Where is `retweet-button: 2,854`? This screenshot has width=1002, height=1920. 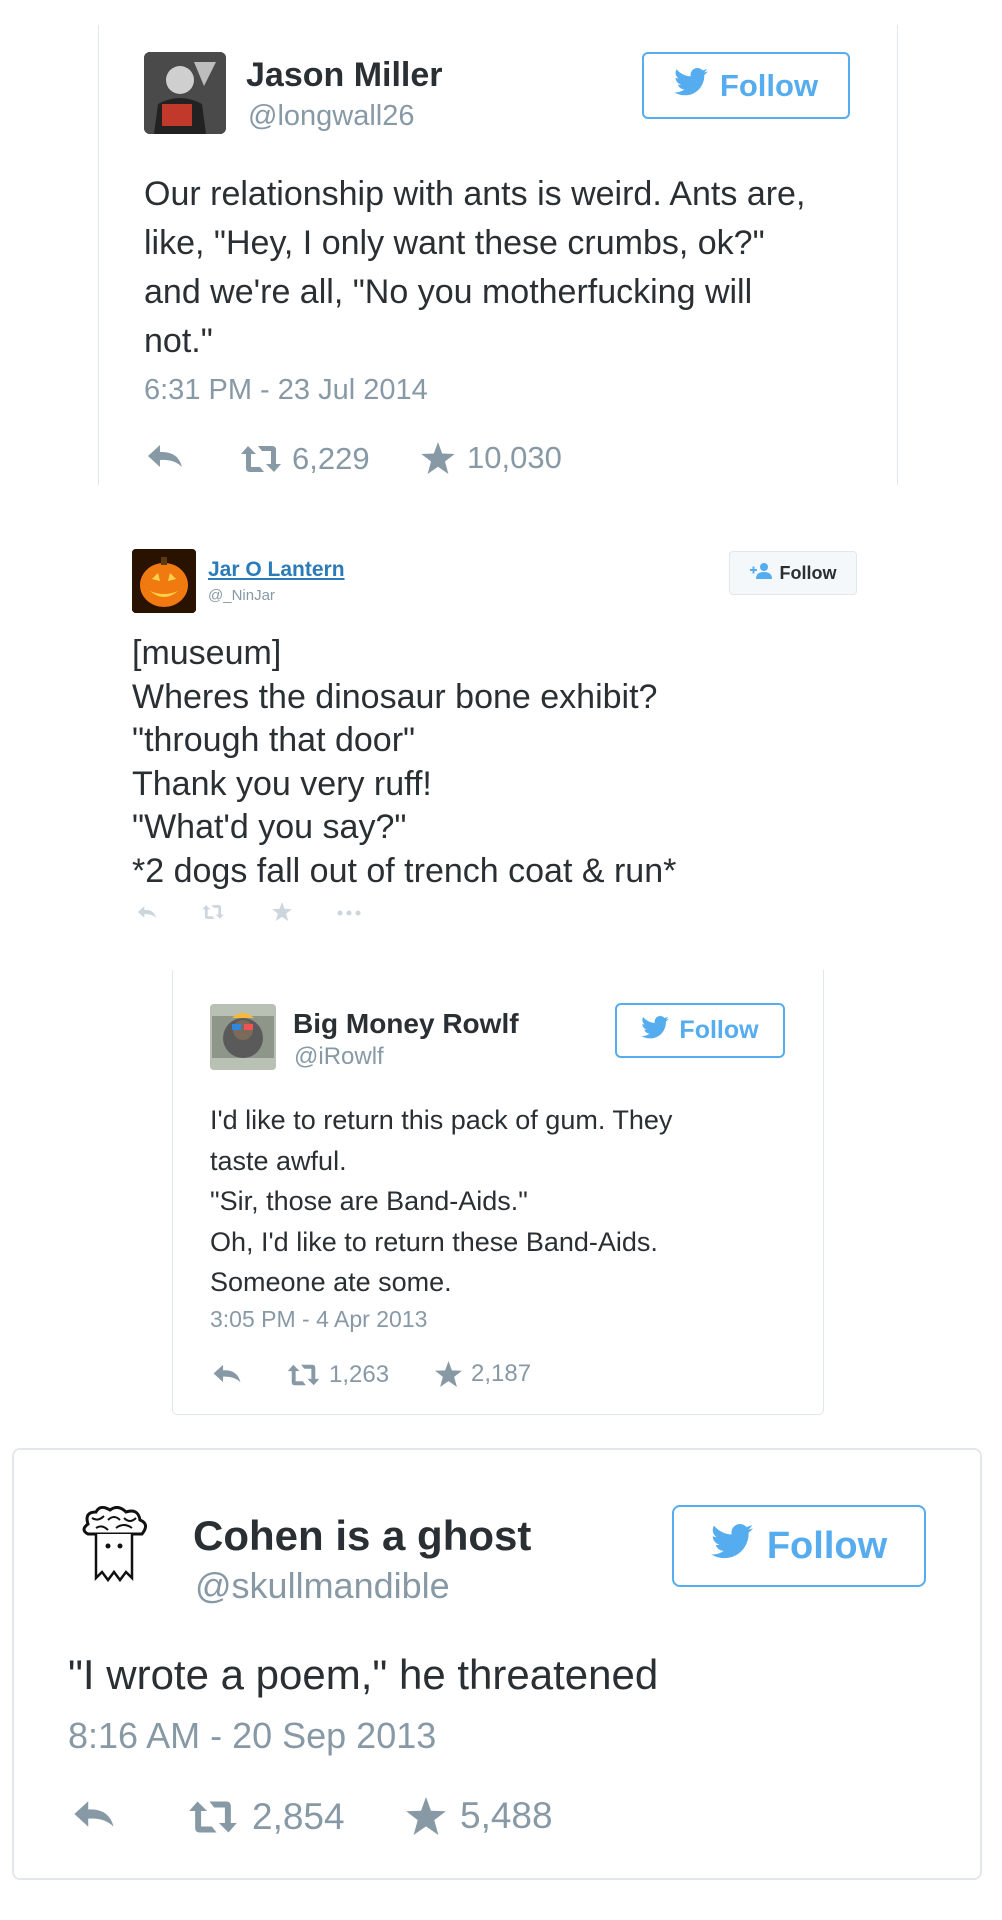 retweet-button: 2,854 is located at coordinates (266, 1817).